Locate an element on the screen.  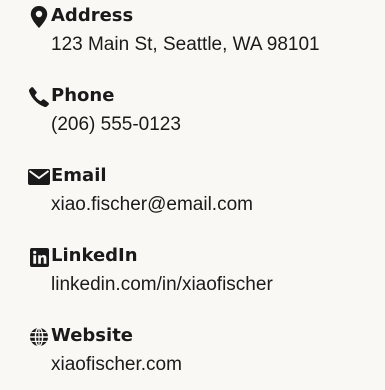
contact-label-address: Address is located at coordinates (92, 15).